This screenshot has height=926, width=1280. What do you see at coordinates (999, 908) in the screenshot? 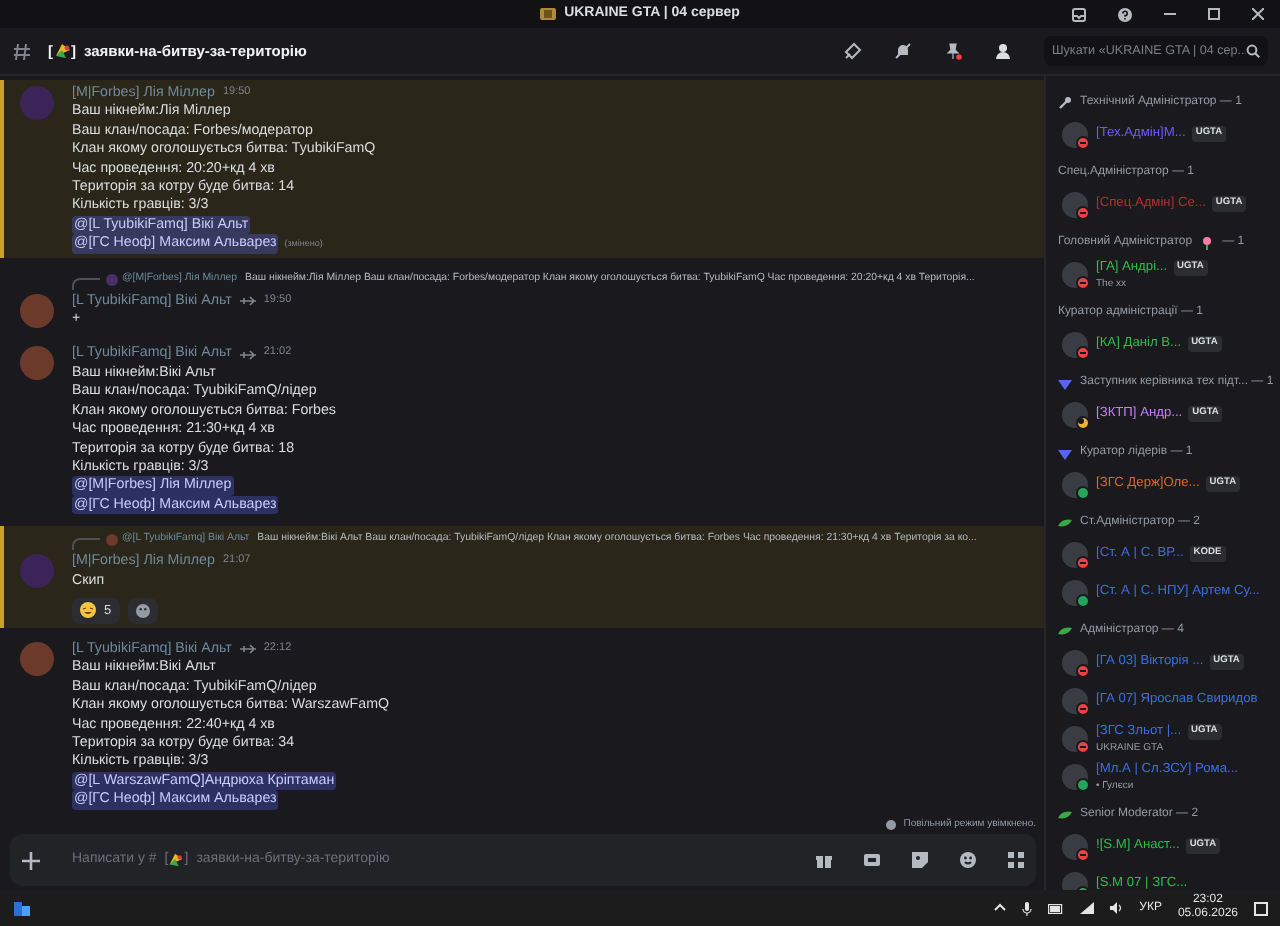
I see `chevron-up-icon` at bounding box center [999, 908].